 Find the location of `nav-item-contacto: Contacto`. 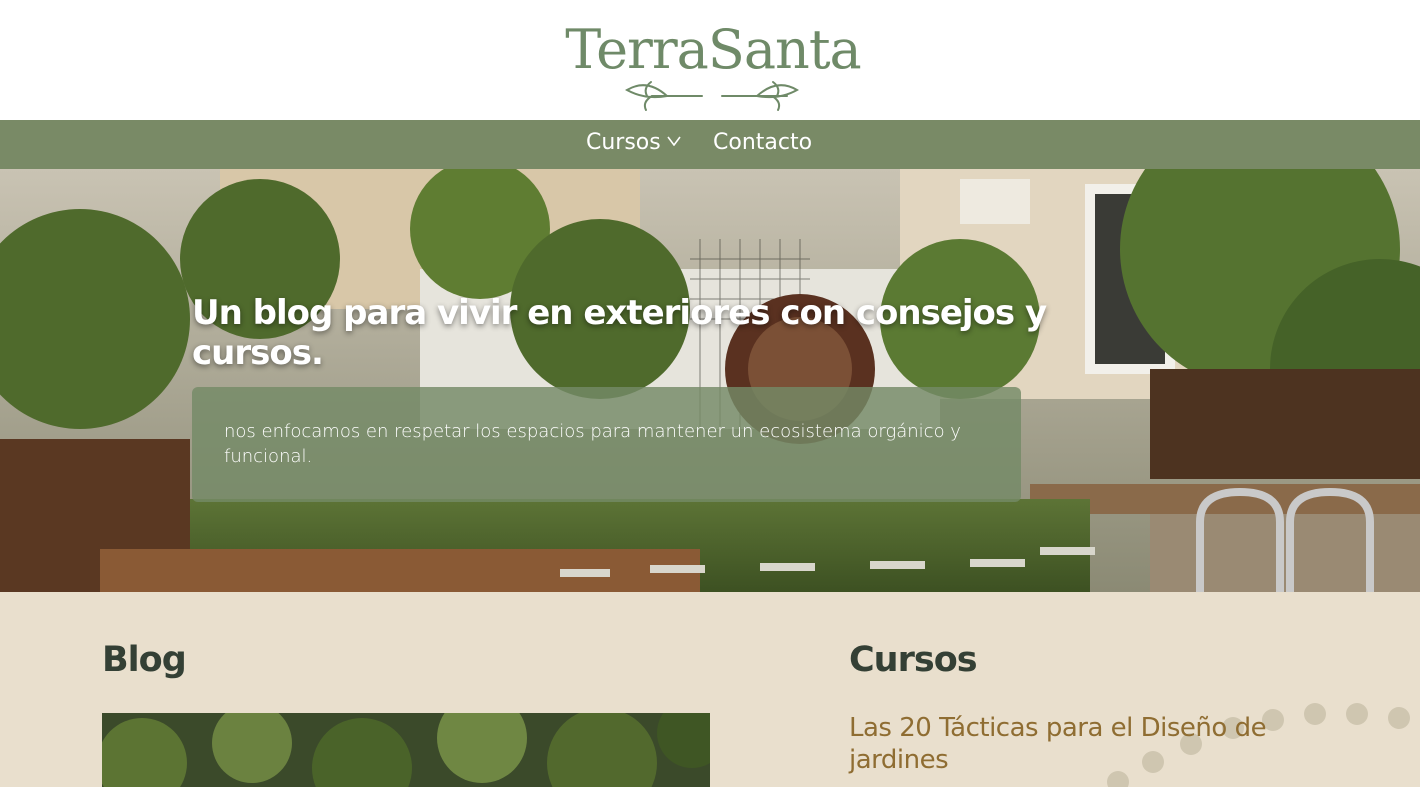

nav-item-contacto: Contacto is located at coordinates (762, 144).